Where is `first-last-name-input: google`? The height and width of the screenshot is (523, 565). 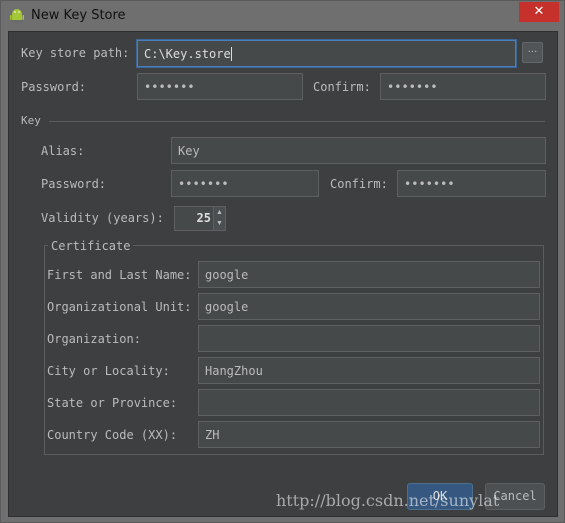 first-last-name-input: google is located at coordinates (369, 274).